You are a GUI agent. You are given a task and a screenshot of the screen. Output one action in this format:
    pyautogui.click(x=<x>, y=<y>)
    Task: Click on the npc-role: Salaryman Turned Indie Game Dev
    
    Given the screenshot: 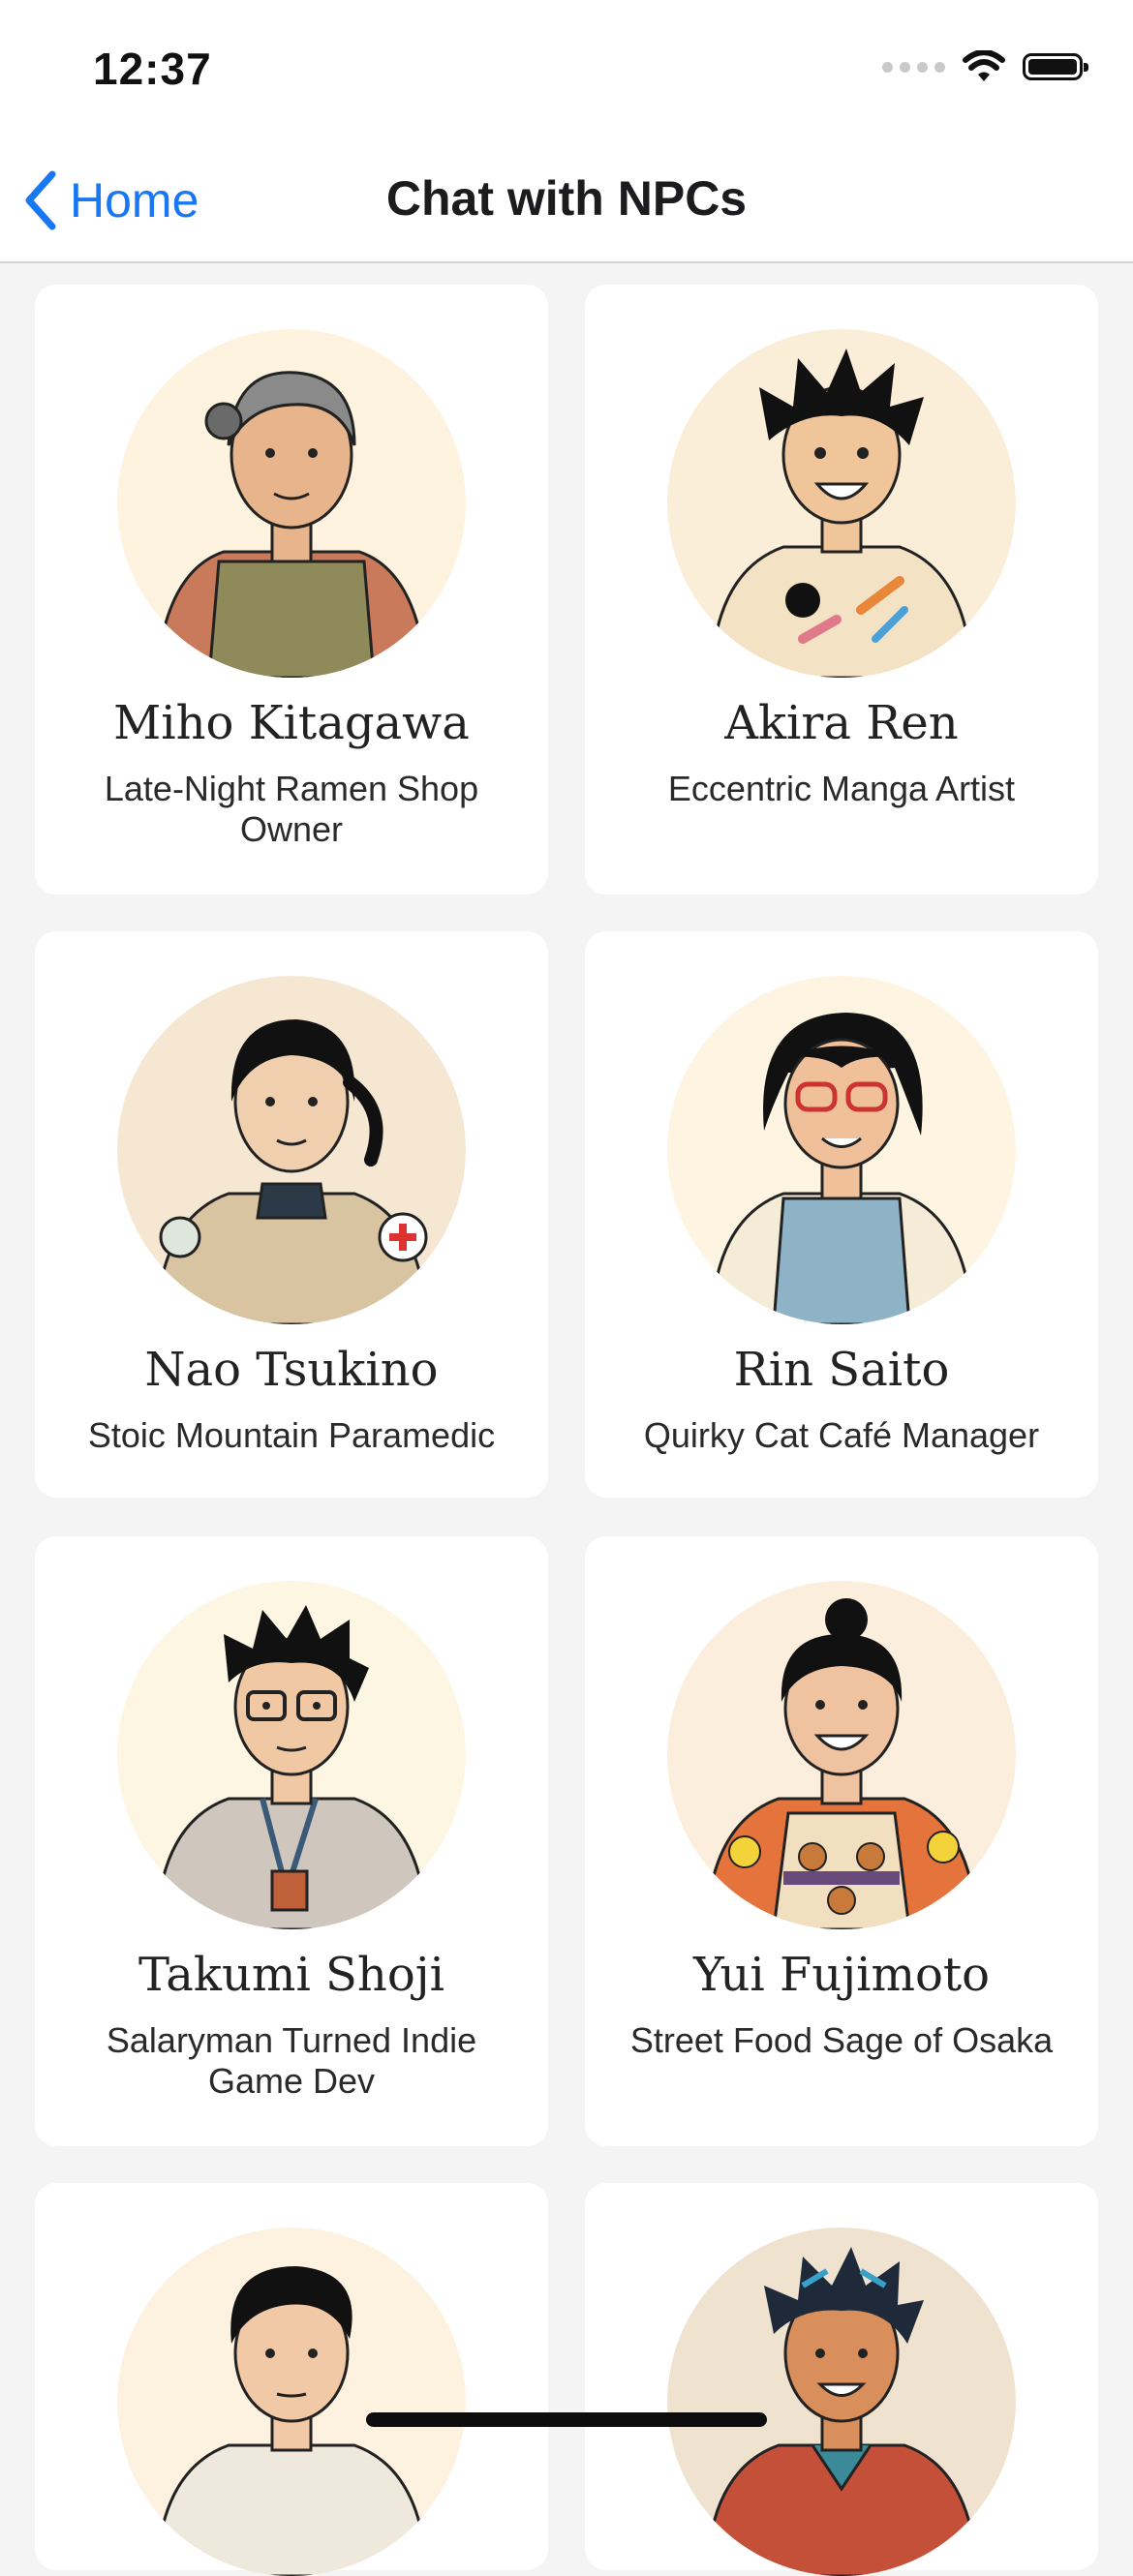 What is the action you would take?
    pyautogui.click(x=291, y=2061)
    